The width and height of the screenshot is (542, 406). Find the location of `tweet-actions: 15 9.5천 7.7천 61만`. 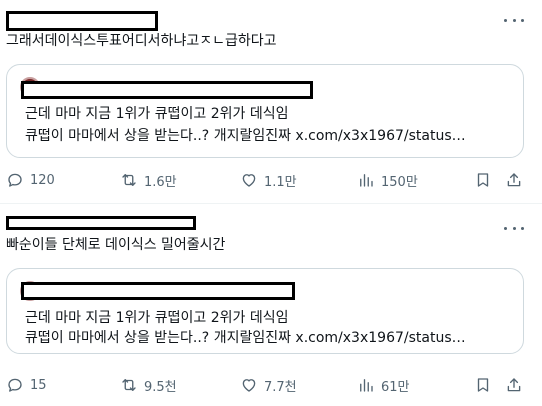

tweet-actions: 15 9.5천 7.7천 61만 is located at coordinates (271, 385).